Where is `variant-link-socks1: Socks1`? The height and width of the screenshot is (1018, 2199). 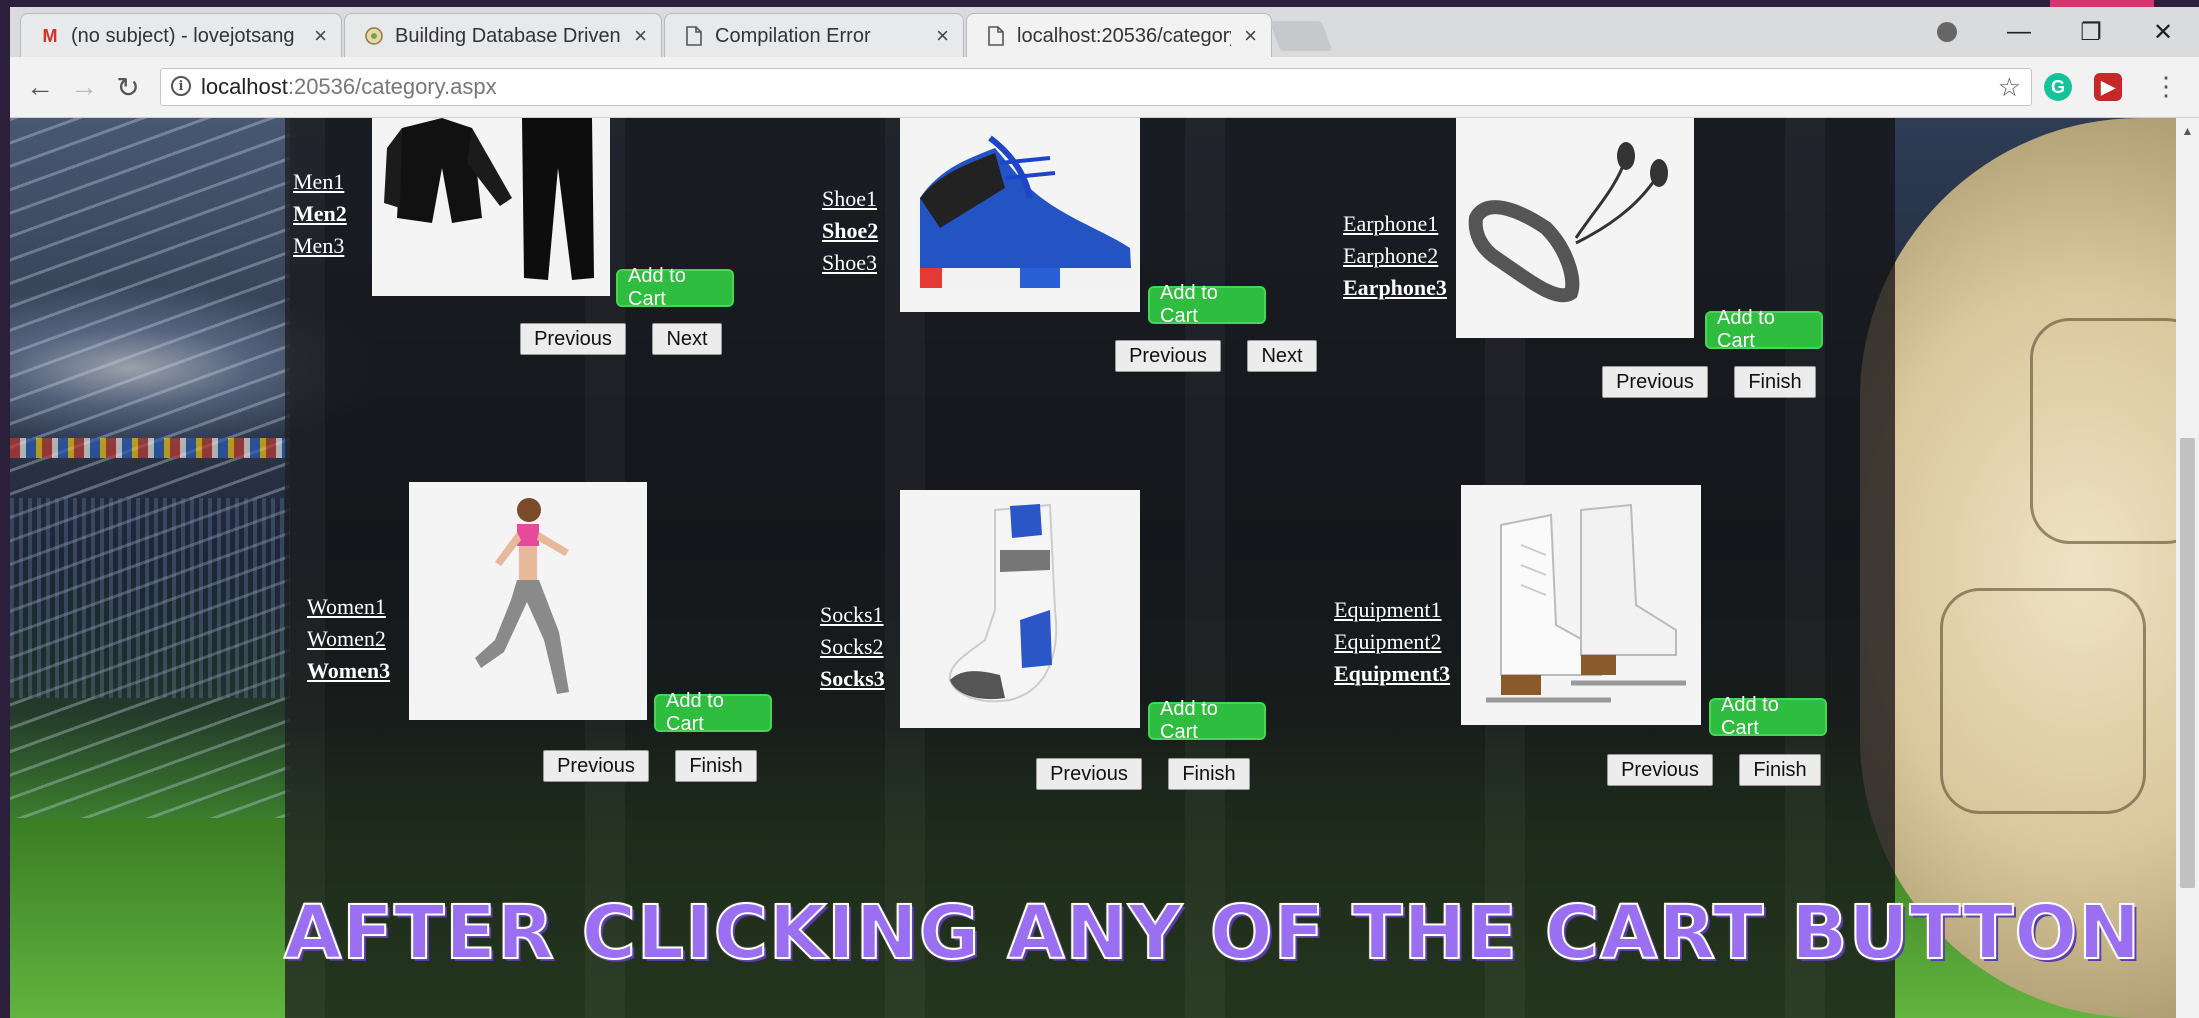
variant-link-socks1: Socks1 is located at coordinates (852, 615).